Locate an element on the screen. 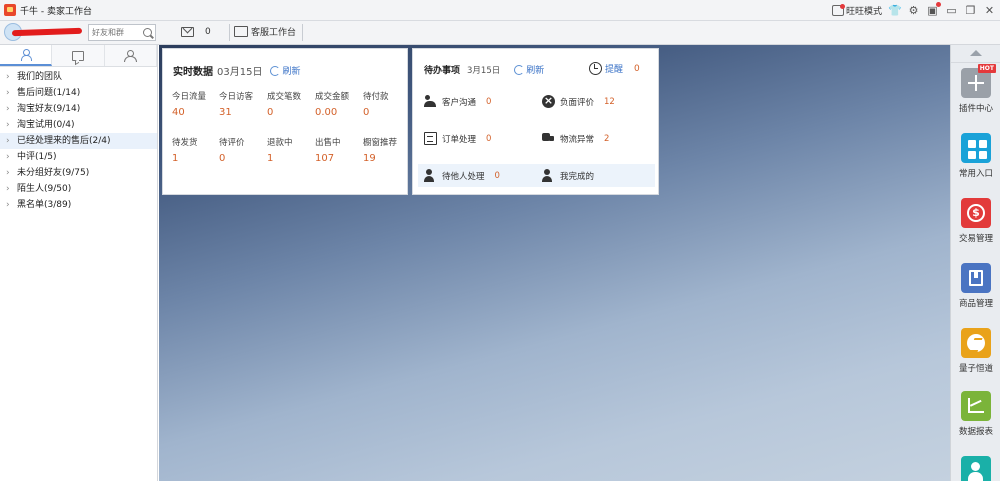 This screenshot has height=481, width=1000. plugin-sidebar: HOT 插件中心 常用入口 $ 交易管理 商品管理 量子恒道 数据报表 is located at coordinates (975, 263).